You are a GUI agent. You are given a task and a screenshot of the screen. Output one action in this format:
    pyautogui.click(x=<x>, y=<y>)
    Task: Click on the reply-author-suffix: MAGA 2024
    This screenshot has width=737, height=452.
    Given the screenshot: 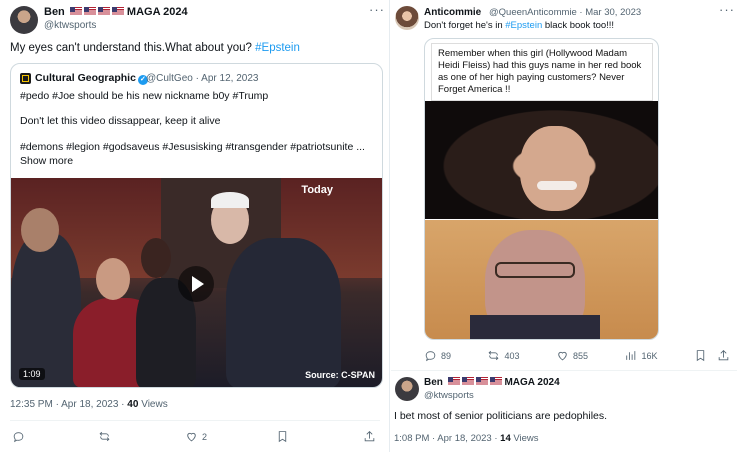 What is the action you would take?
    pyautogui.click(x=532, y=382)
    